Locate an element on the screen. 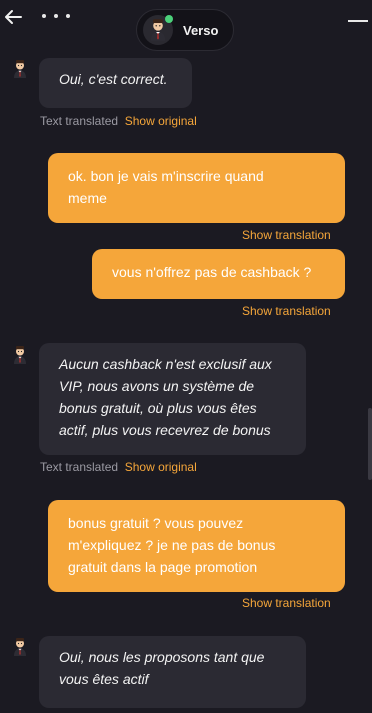 This screenshot has height=713, width=372. scrollbar is located at coordinates (370, 444).